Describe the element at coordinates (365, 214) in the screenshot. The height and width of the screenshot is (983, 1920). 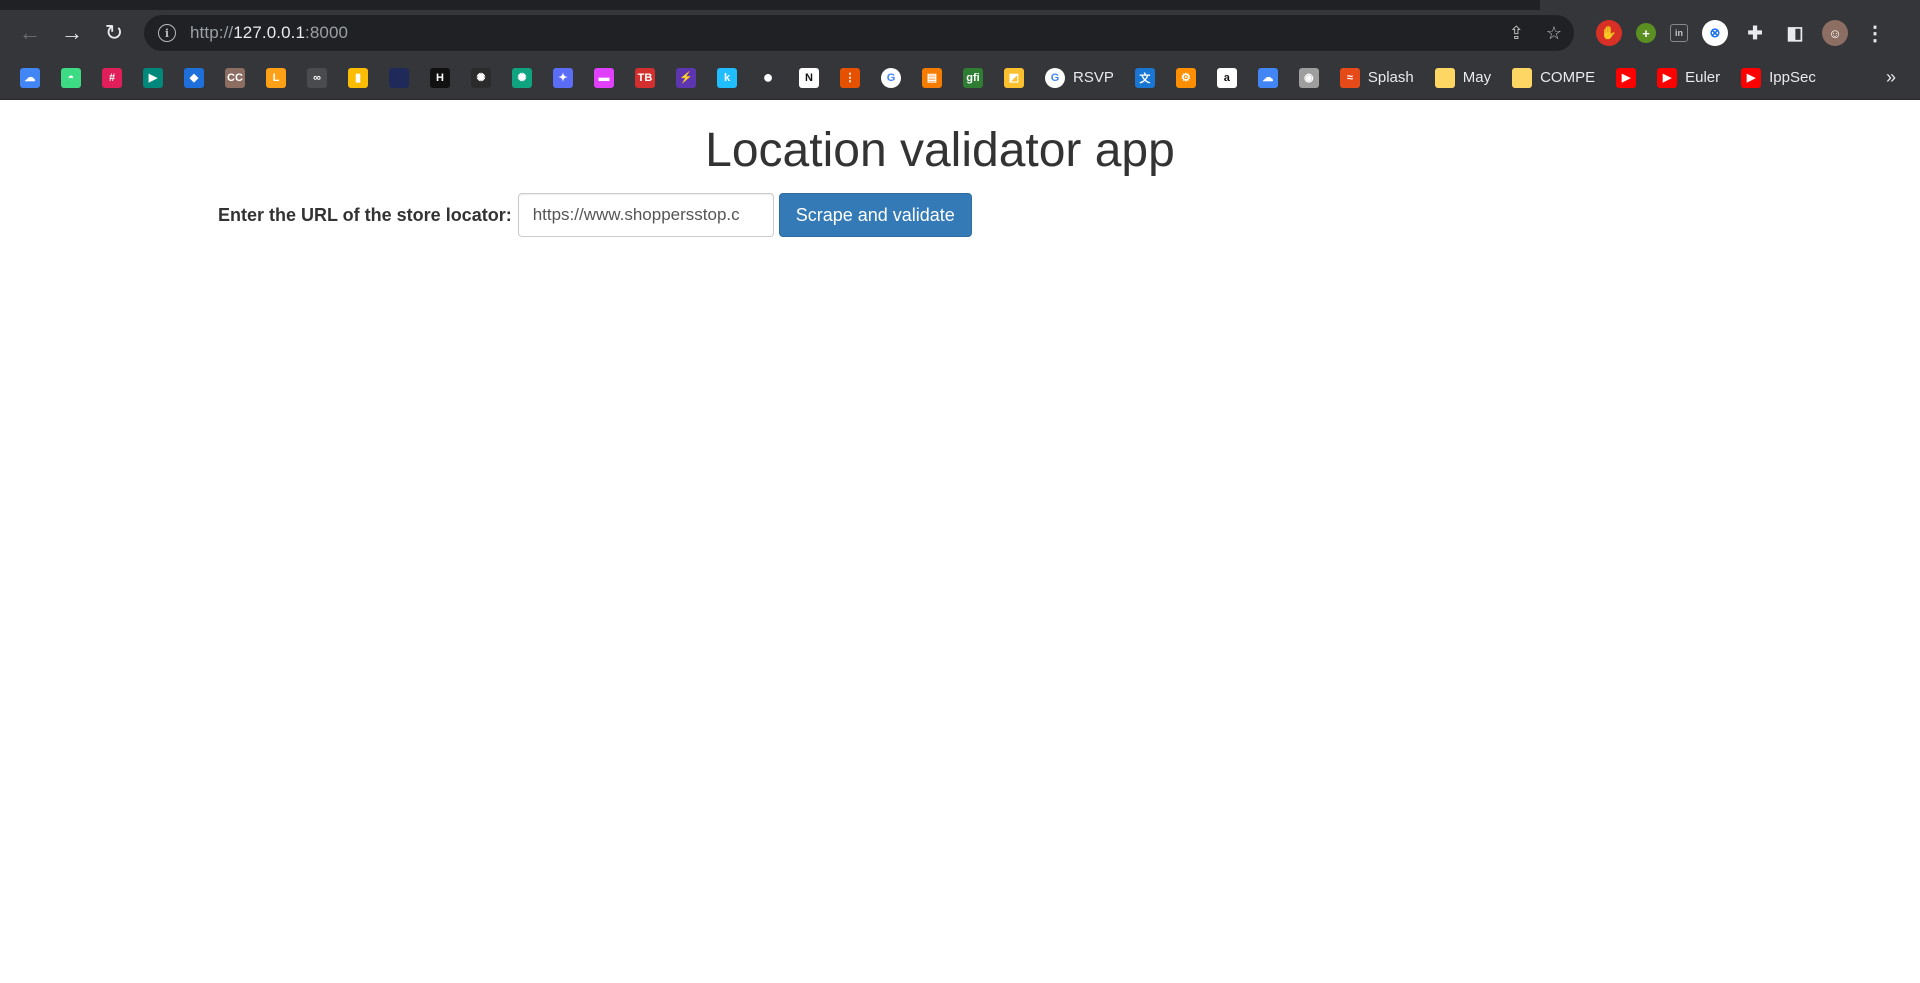
I see `url-label: Enter the URL of the store locator:` at that location.